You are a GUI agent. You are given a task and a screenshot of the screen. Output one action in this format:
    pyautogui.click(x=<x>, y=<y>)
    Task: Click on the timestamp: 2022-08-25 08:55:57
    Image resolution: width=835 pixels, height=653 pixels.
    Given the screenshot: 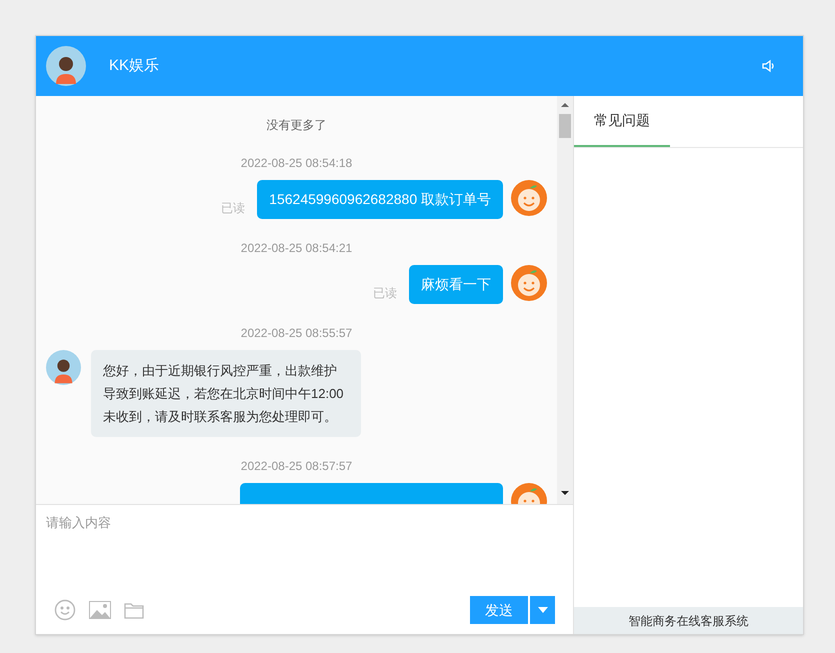 What is the action you would take?
    pyautogui.click(x=296, y=333)
    